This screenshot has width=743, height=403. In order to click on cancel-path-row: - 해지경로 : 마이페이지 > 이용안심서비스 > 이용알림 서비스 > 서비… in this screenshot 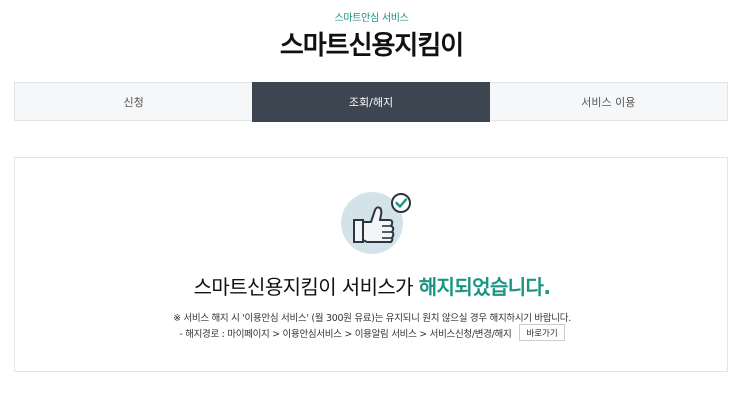, I will do `click(372, 332)`.